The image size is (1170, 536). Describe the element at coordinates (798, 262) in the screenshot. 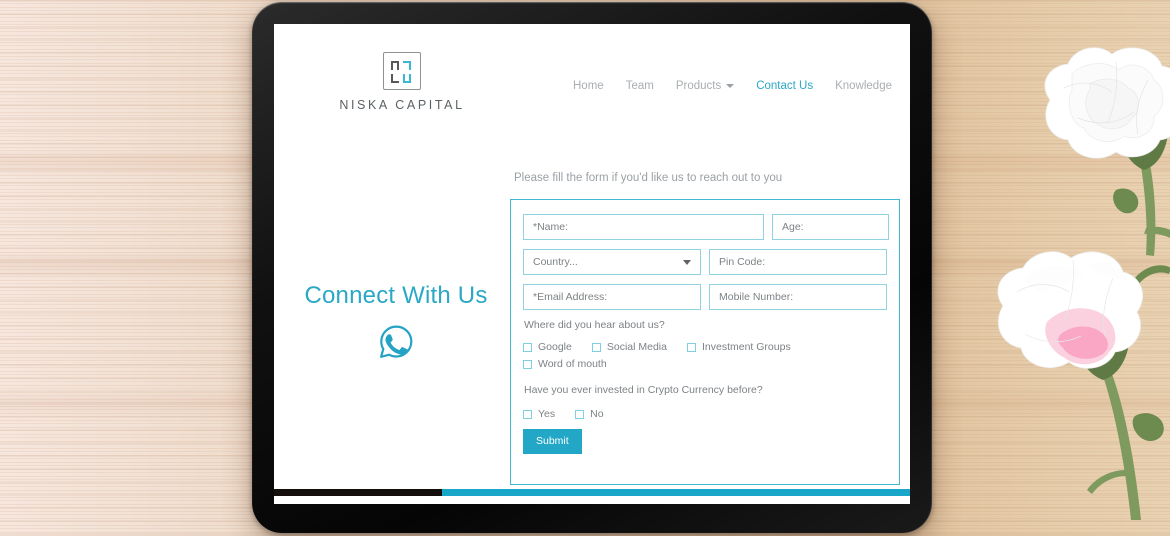

I see `pin-code-input: Pin Code:` at that location.